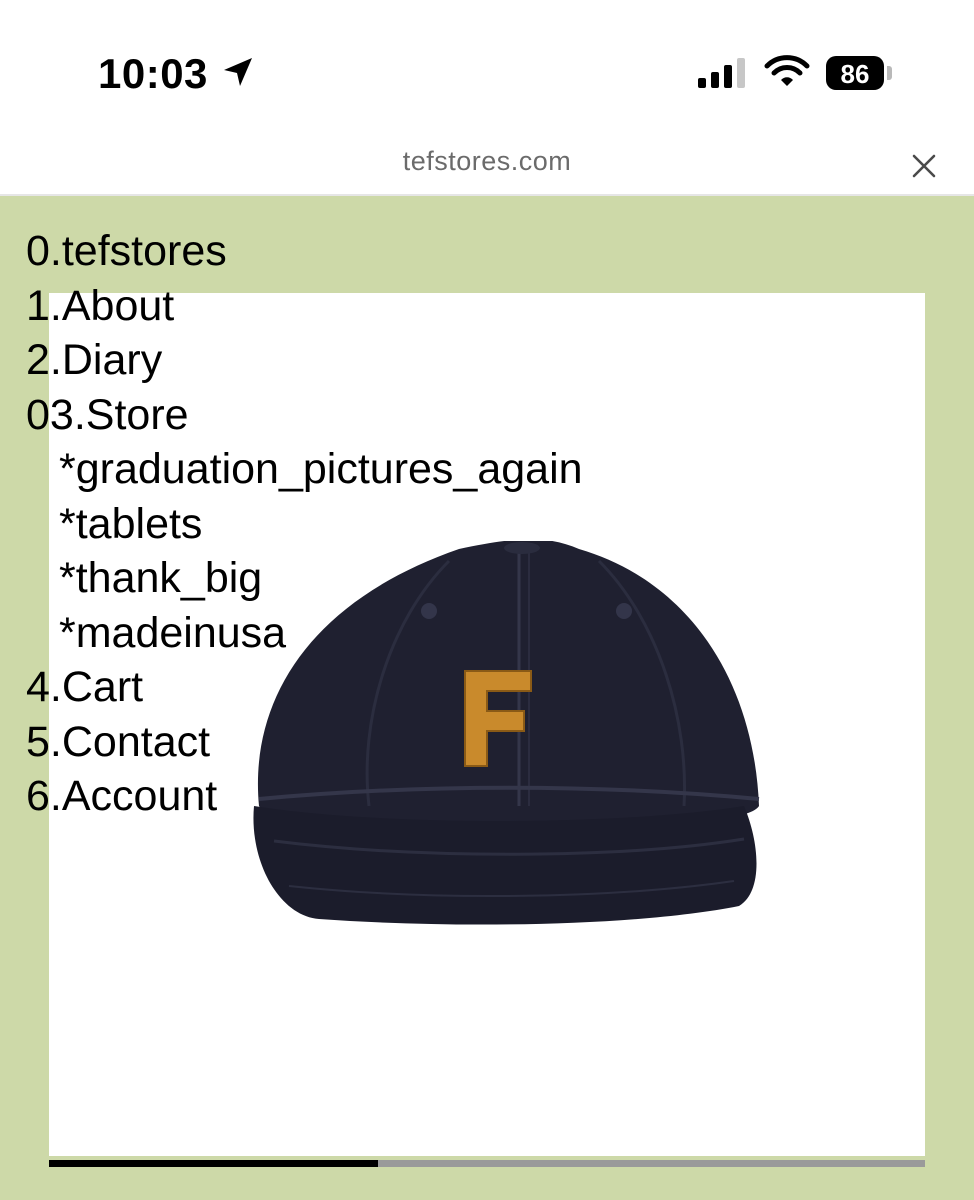 The height and width of the screenshot is (1200, 974). What do you see at coordinates (238, 72) in the screenshot?
I see `location-arrow-icon` at bounding box center [238, 72].